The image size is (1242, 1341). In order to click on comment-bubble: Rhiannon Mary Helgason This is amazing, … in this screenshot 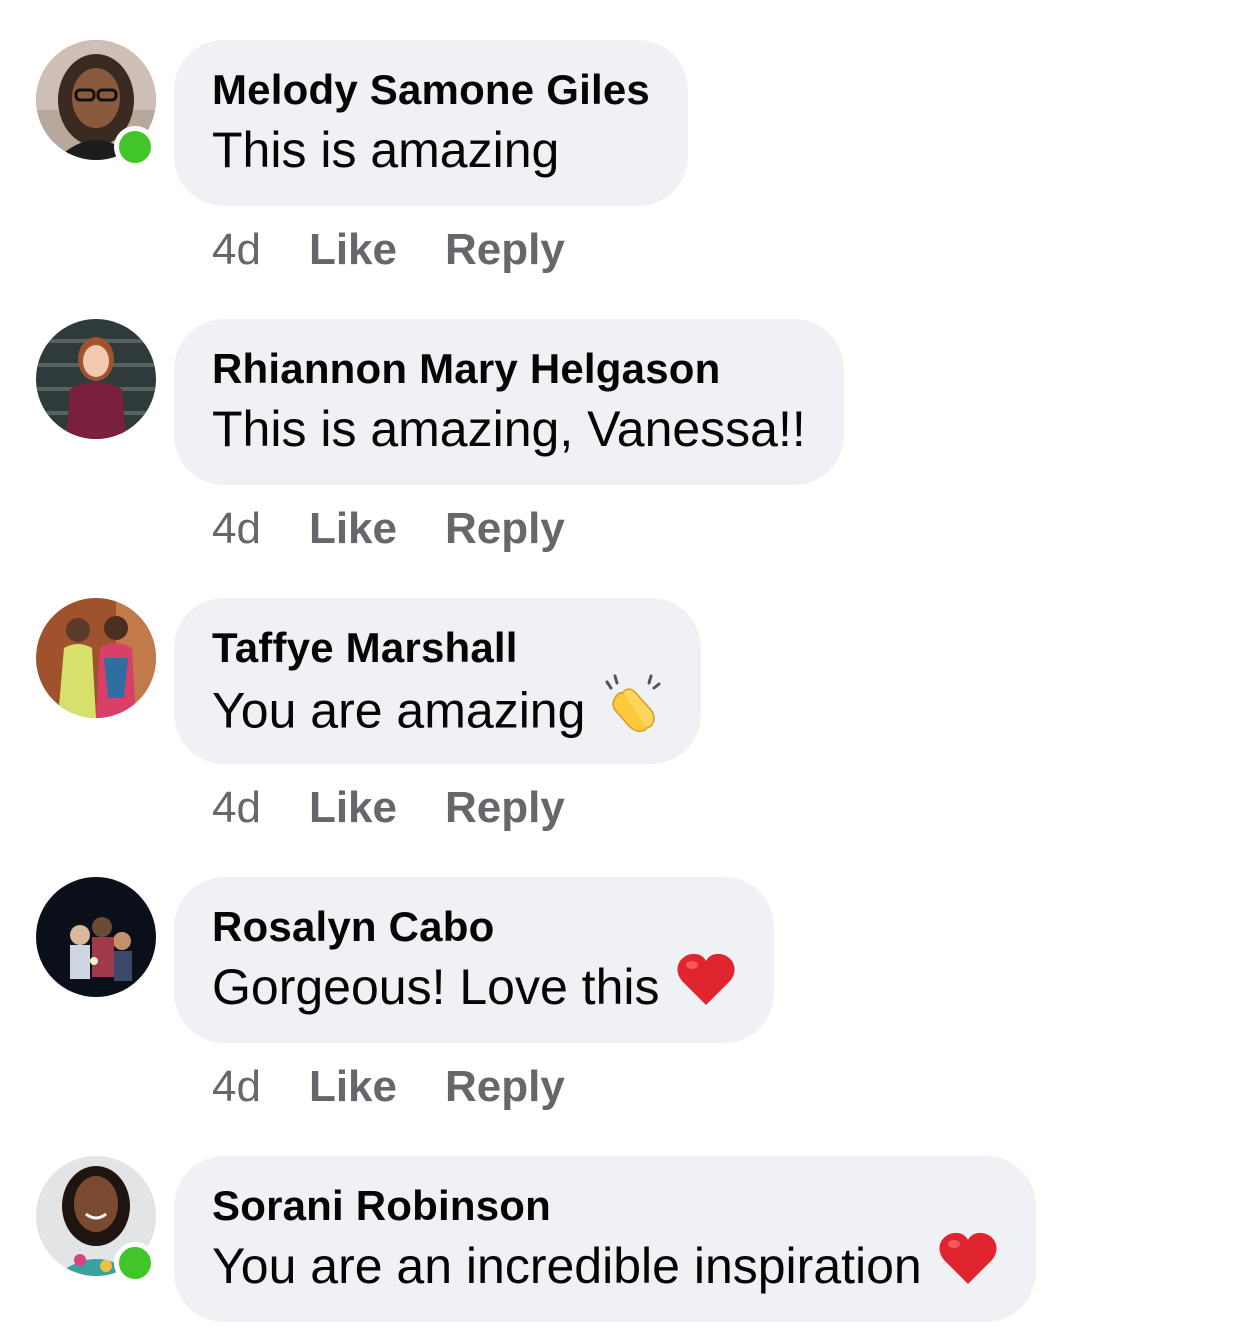, I will do `click(509, 402)`.